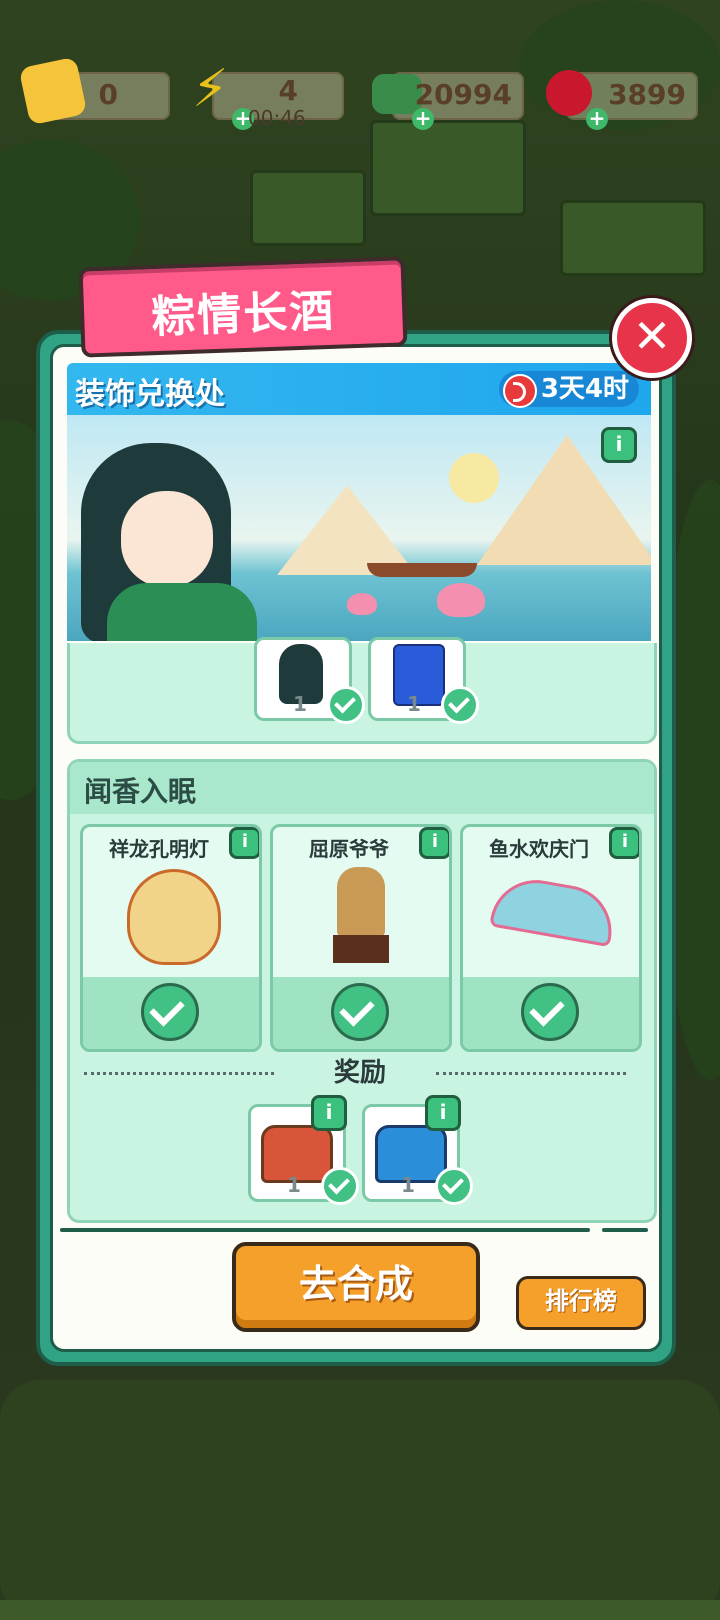 This screenshot has height=1620, width=720. Describe the element at coordinates (277, 118) in the screenshot. I see `energy-timer: 00:46` at that location.